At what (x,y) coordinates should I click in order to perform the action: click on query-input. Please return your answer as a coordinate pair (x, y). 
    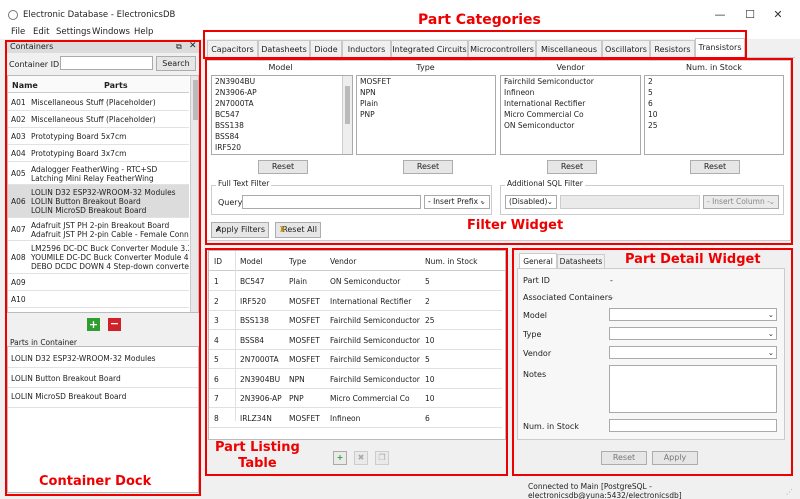
    Looking at the image, I should click on (331, 202).